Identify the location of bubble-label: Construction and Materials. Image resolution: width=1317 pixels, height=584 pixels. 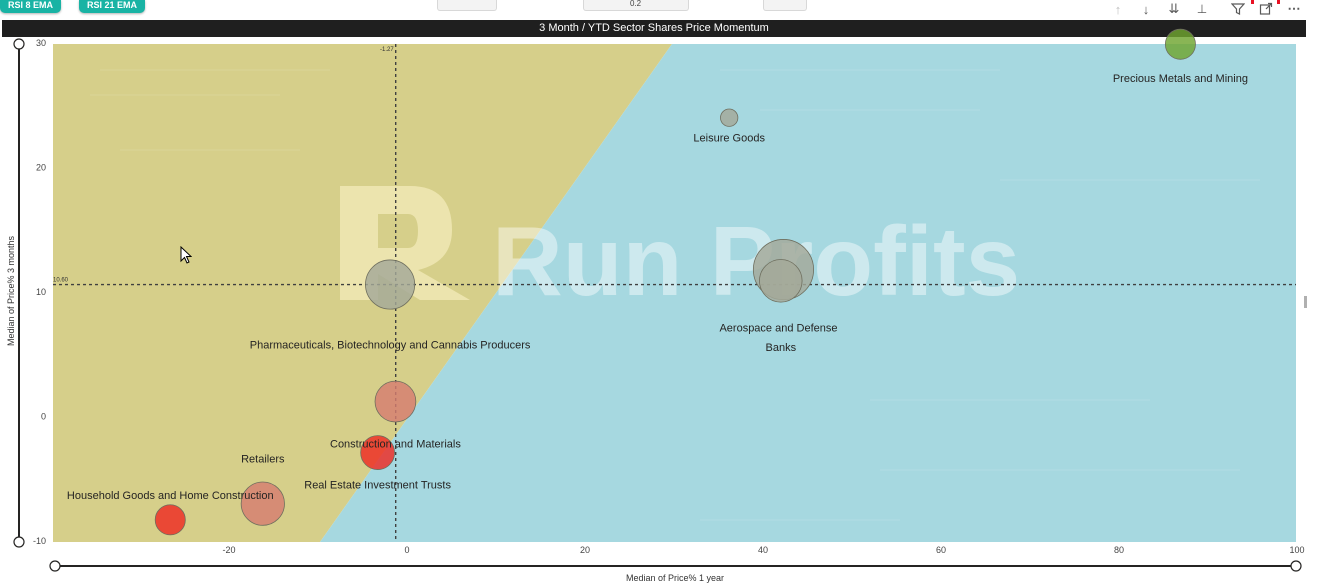
(395, 445).